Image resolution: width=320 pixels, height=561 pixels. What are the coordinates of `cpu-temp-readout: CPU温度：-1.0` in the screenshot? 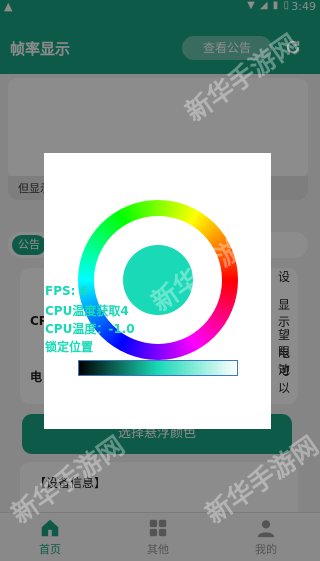 It's located at (90, 329).